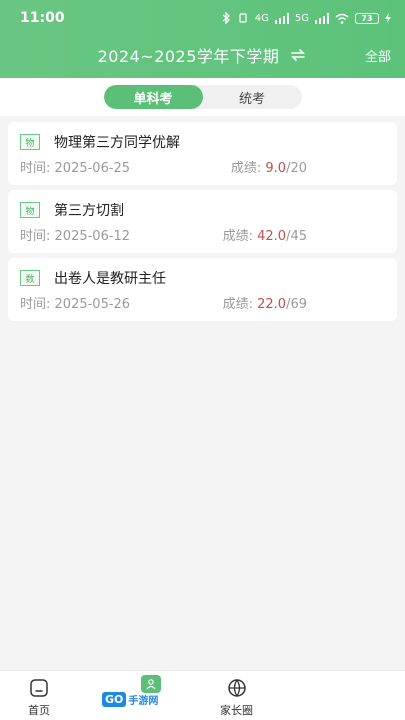 The width and height of the screenshot is (405, 720). Describe the element at coordinates (367, 18) in the screenshot. I see `battery-icon: 73` at that location.